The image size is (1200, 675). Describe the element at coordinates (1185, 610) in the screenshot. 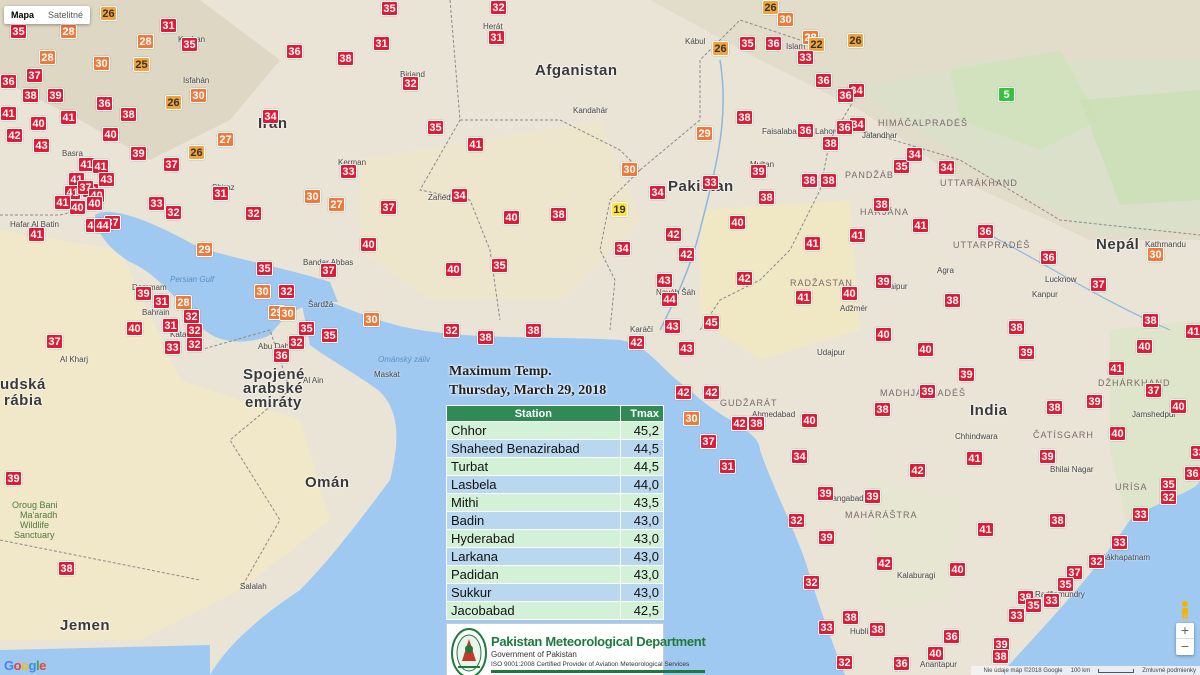

I see `street-view-pegman-icon` at that location.